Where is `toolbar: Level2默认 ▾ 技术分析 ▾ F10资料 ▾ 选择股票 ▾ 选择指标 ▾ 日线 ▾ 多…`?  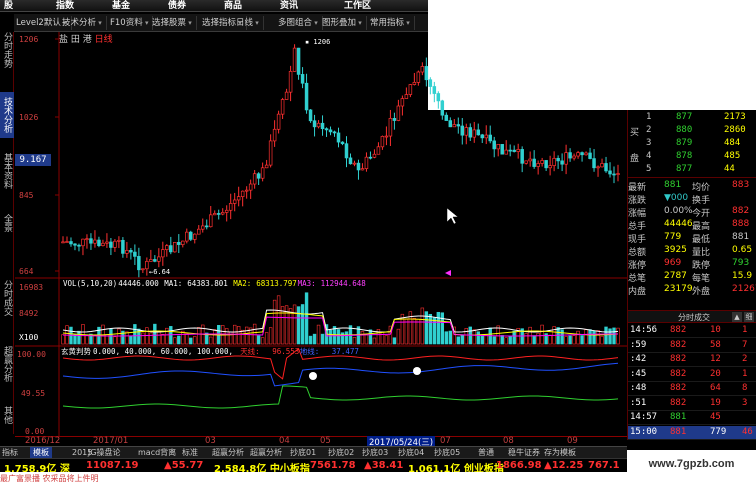
toolbar: Level2默认 ▾ 技术分析 ▾ F10资料 ▾ 选择股票 ▾ 选择指标 ▾ 日线 ▾ 多… is located at coordinates (221, 23).